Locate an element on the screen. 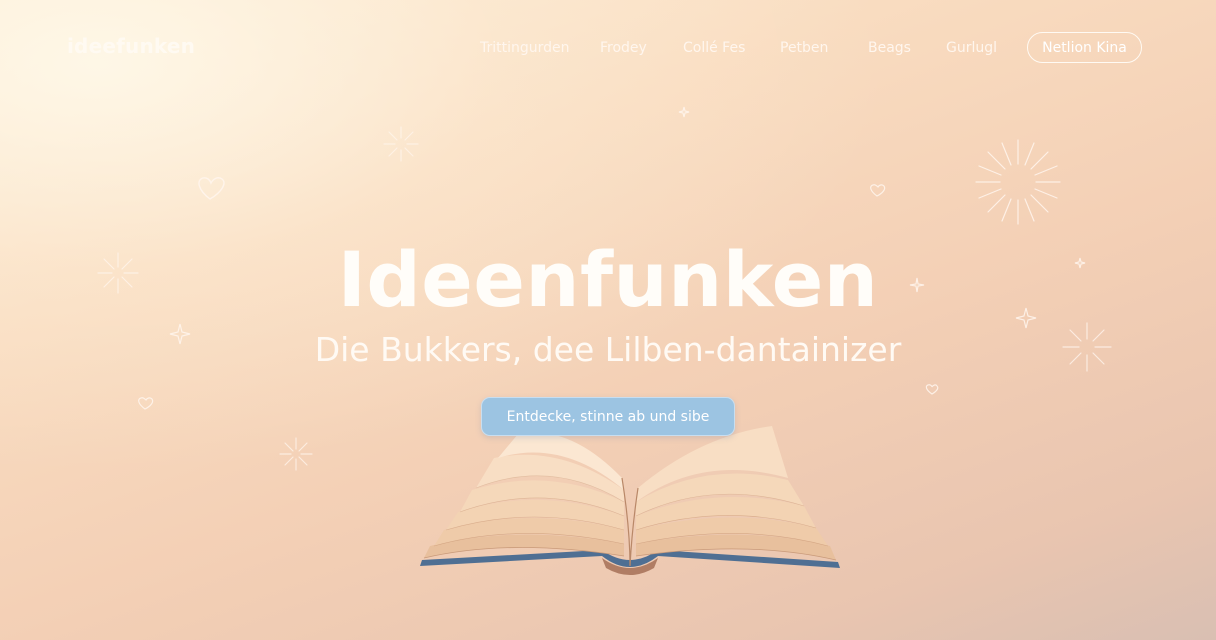 This screenshot has height=640, width=1216. star-icon is located at coordinates (684, 112).